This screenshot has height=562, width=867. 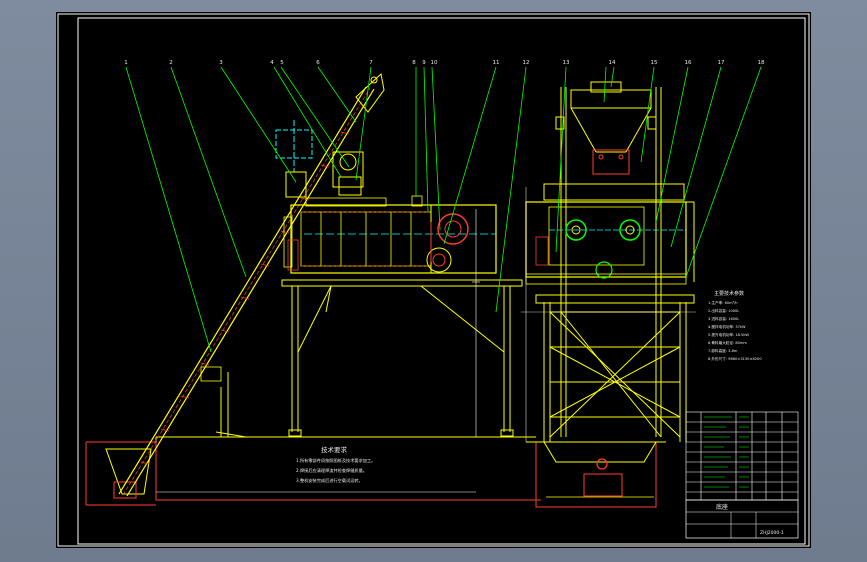 What do you see at coordinates (654, 63) in the screenshot?
I see `balloon-15: 15` at bounding box center [654, 63].